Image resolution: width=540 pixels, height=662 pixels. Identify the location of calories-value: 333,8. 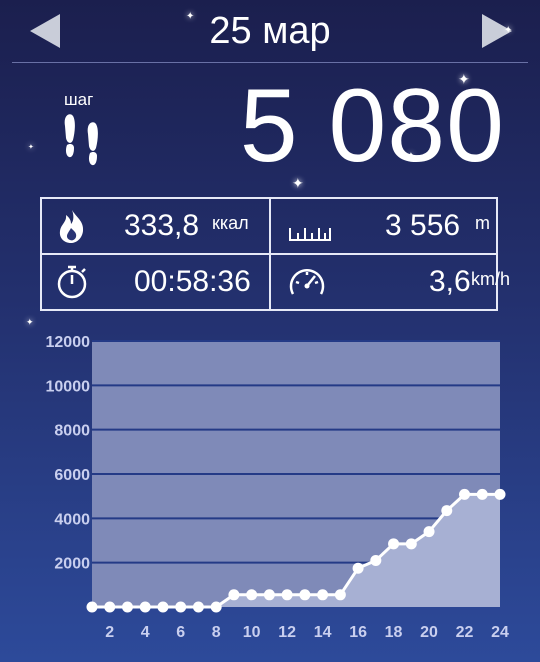
(162, 225).